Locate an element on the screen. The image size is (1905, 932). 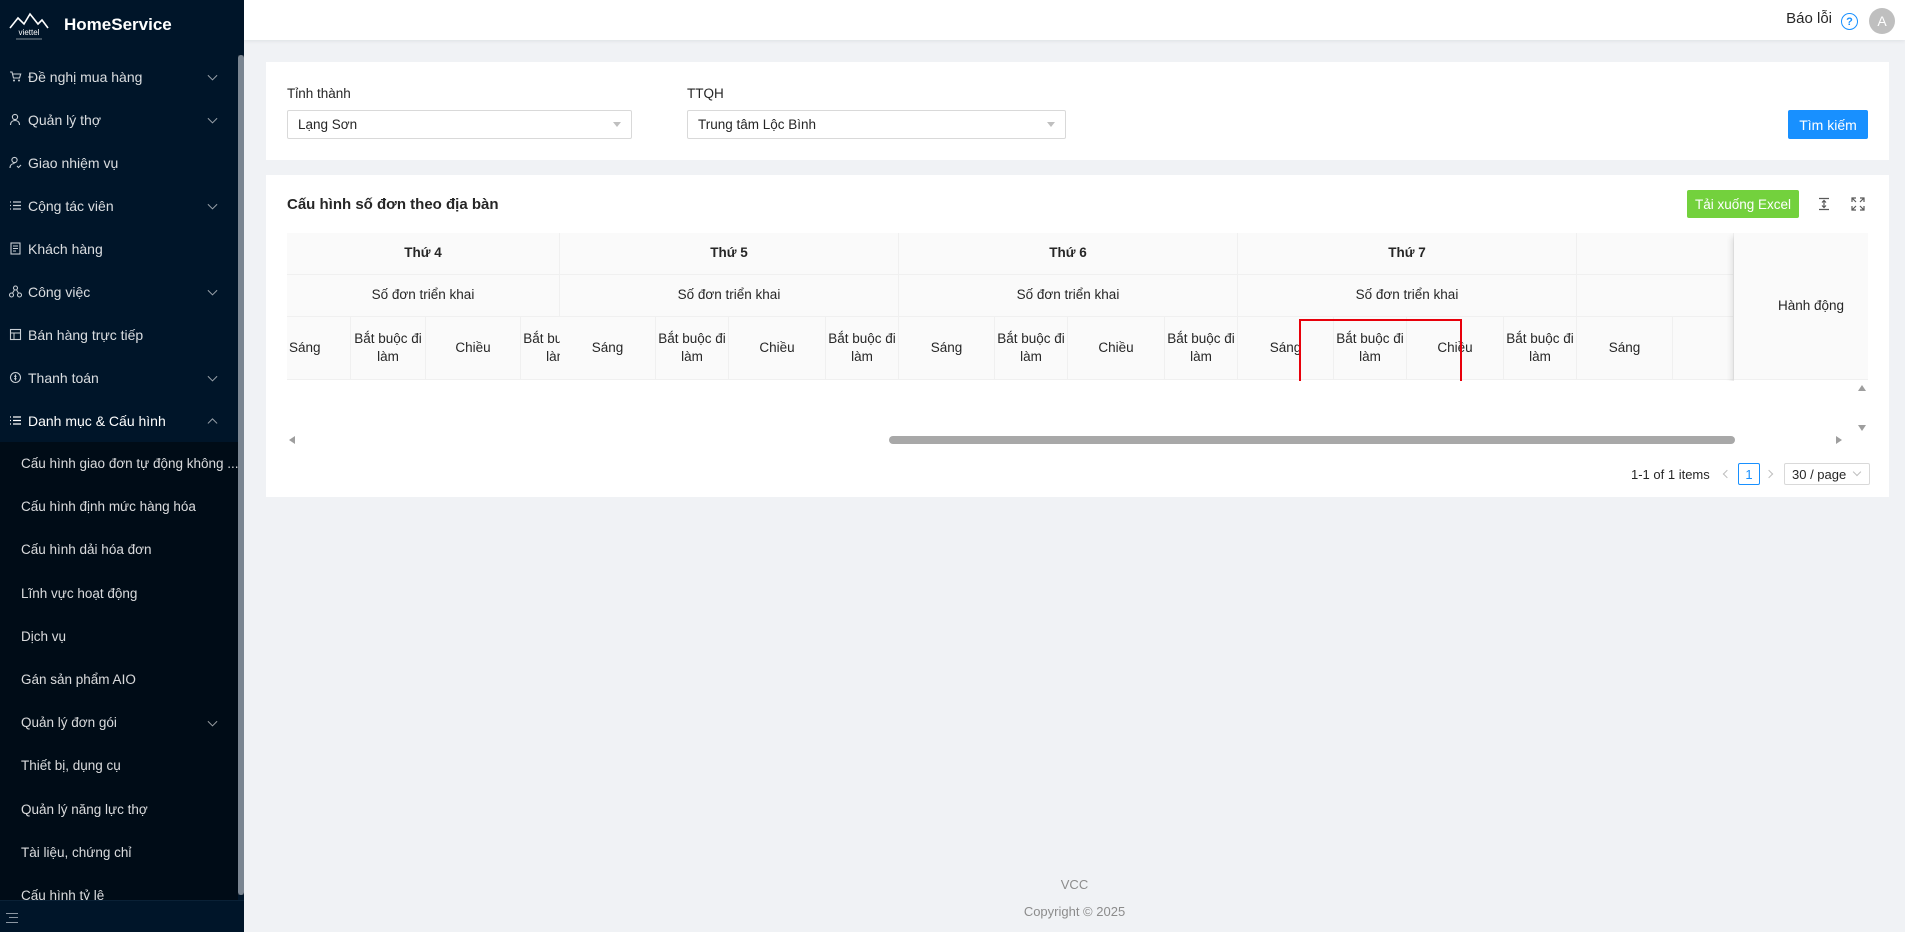
page-1-button: 1 is located at coordinates (1749, 474).